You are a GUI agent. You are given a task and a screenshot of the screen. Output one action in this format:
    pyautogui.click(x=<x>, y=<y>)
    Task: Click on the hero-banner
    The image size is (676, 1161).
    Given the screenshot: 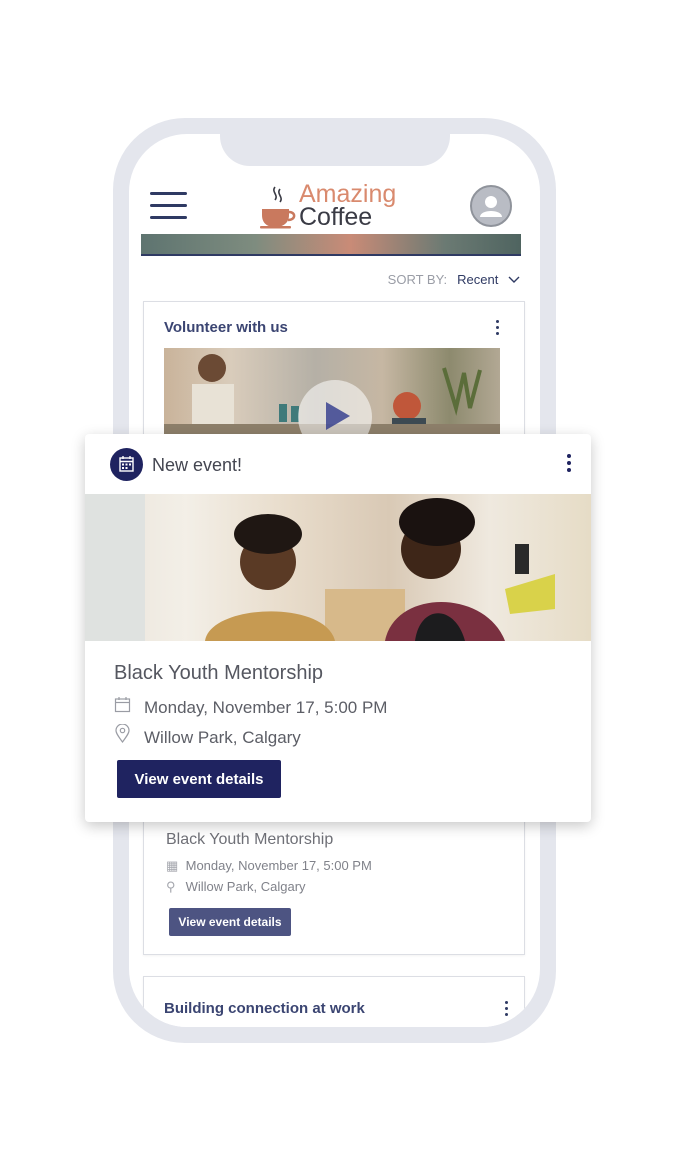 What is the action you would take?
    pyautogui.click(x=331, y=245)
    